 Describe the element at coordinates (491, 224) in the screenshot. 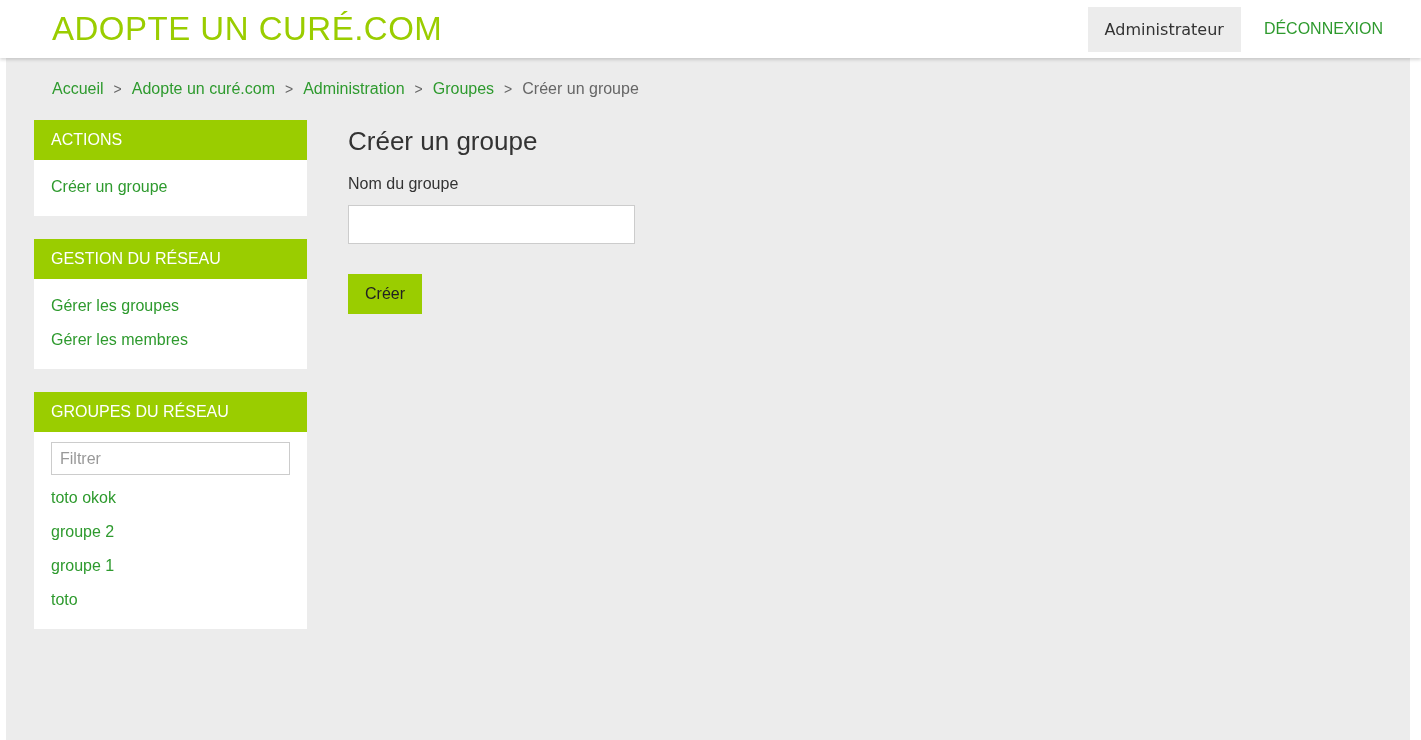

I see `group-name-field` at that location.